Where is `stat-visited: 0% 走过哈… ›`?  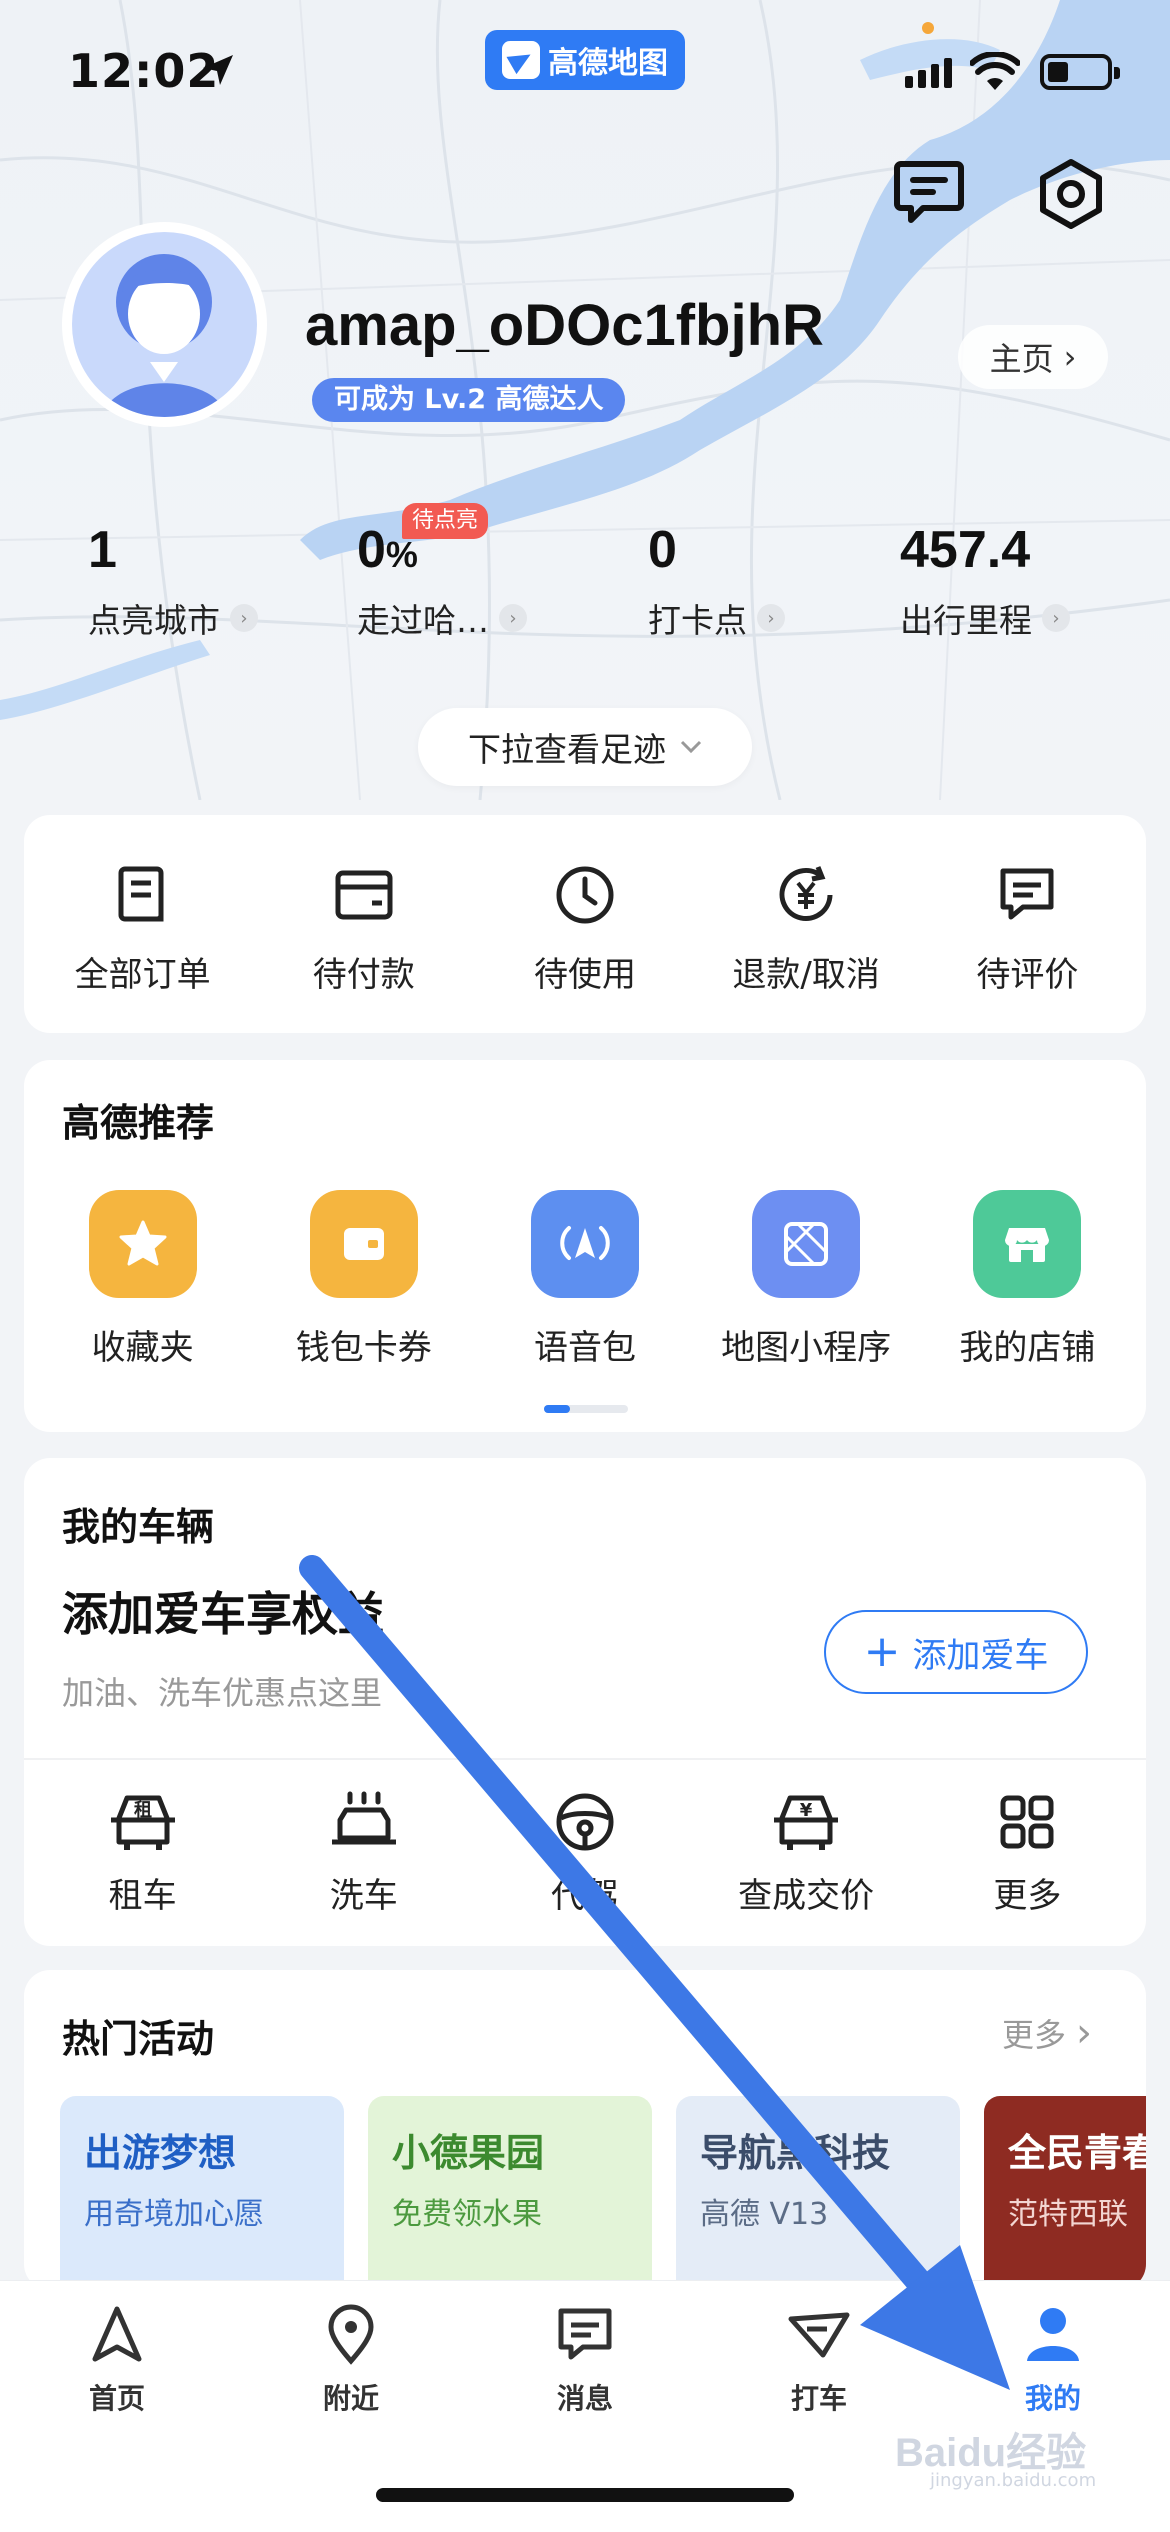
stat-visited: 0% 走过哈… › is located at coordinates (442, 581).